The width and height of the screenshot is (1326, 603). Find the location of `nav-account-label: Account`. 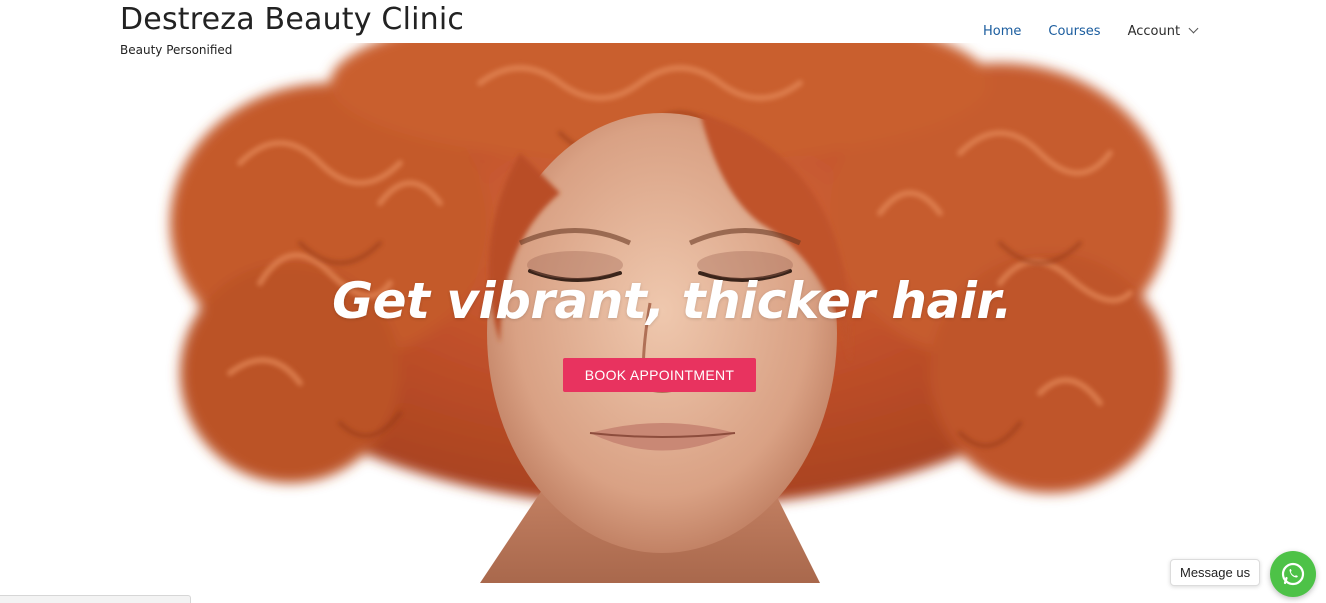

nav-account-label: Account is located at coordinates (1154, 31).